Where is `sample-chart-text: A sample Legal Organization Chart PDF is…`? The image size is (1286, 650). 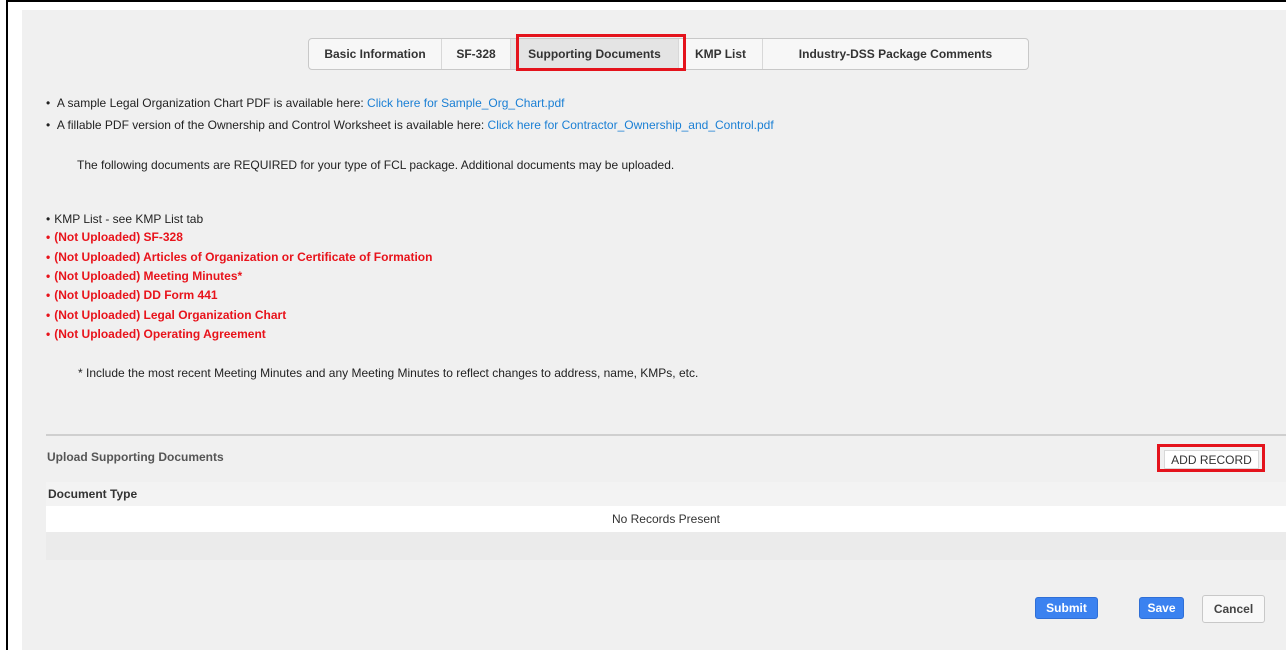 sample-chart-text: A sample Legal Organization Chart PDF is… is located at coordinates (212, 103).